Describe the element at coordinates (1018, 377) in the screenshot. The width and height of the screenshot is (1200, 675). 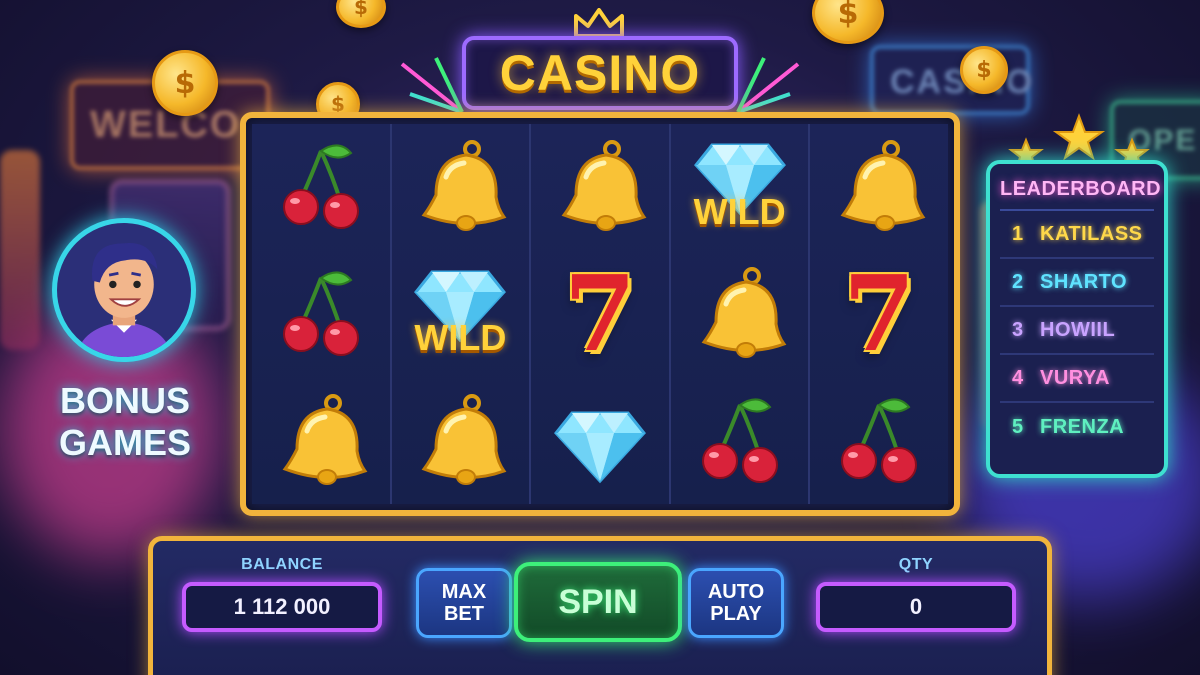
I see `leaderboard-rank: 4` at that location.